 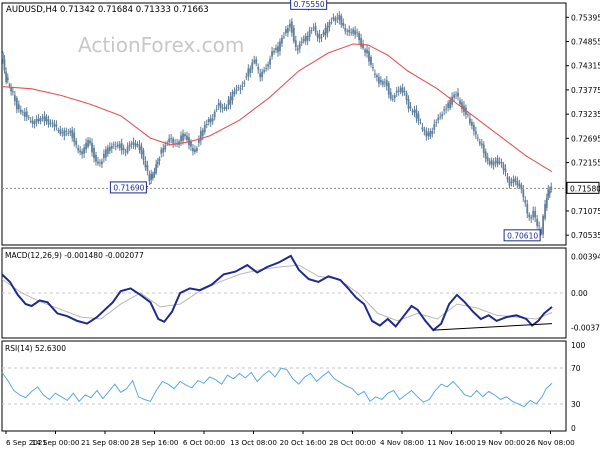 What do you see at coordinates (585, 17) in the screenshot?
I see `price-tick-label: 0.75395` at bounding box center [585, 17].